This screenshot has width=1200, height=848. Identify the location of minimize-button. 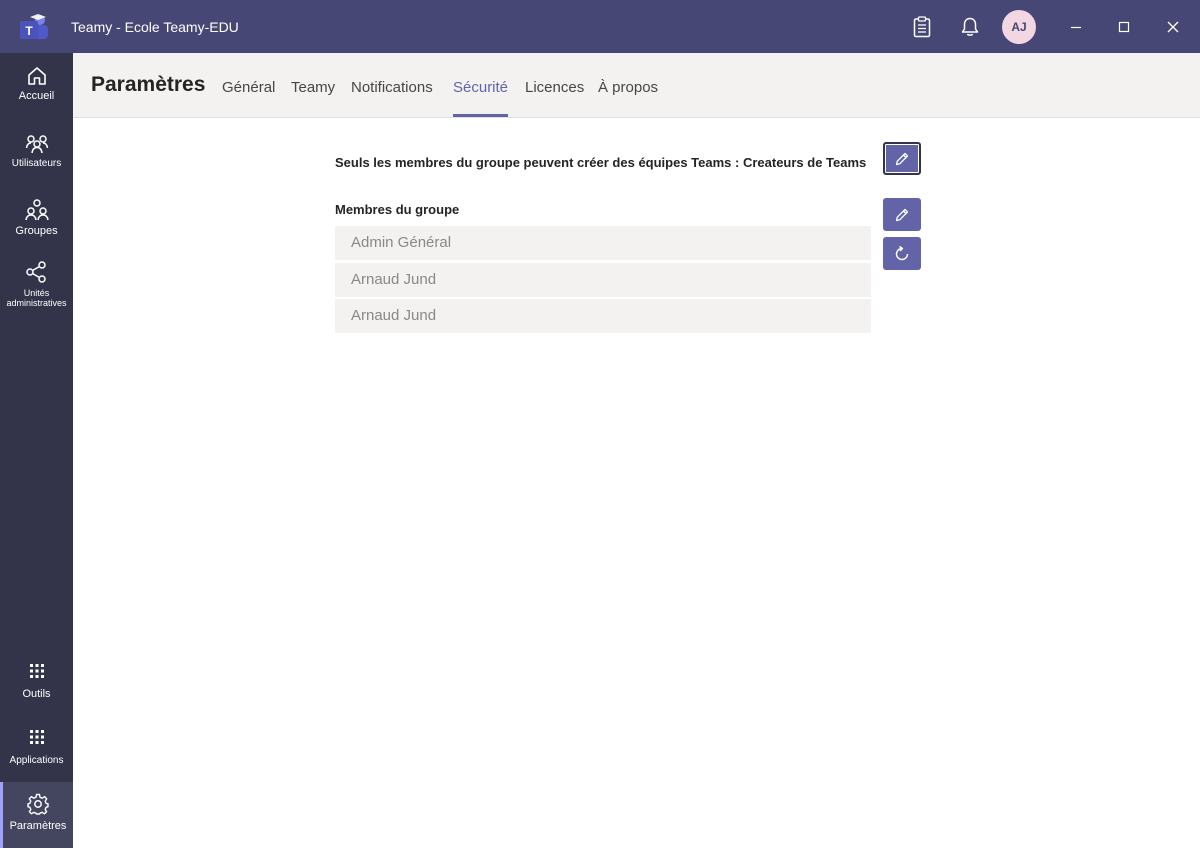
(1076, 27).